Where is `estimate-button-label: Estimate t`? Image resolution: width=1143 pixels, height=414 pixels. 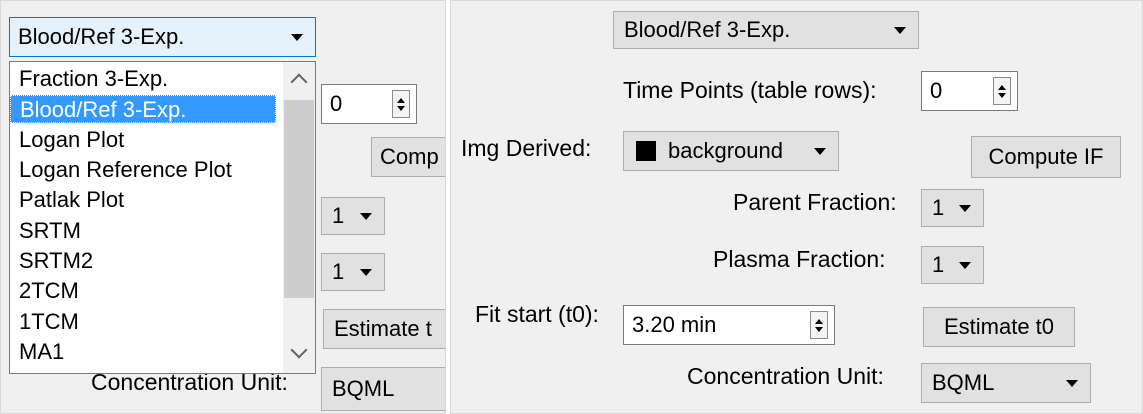
estimate-button-label: Estimate t is located at coordinates (383, 328).